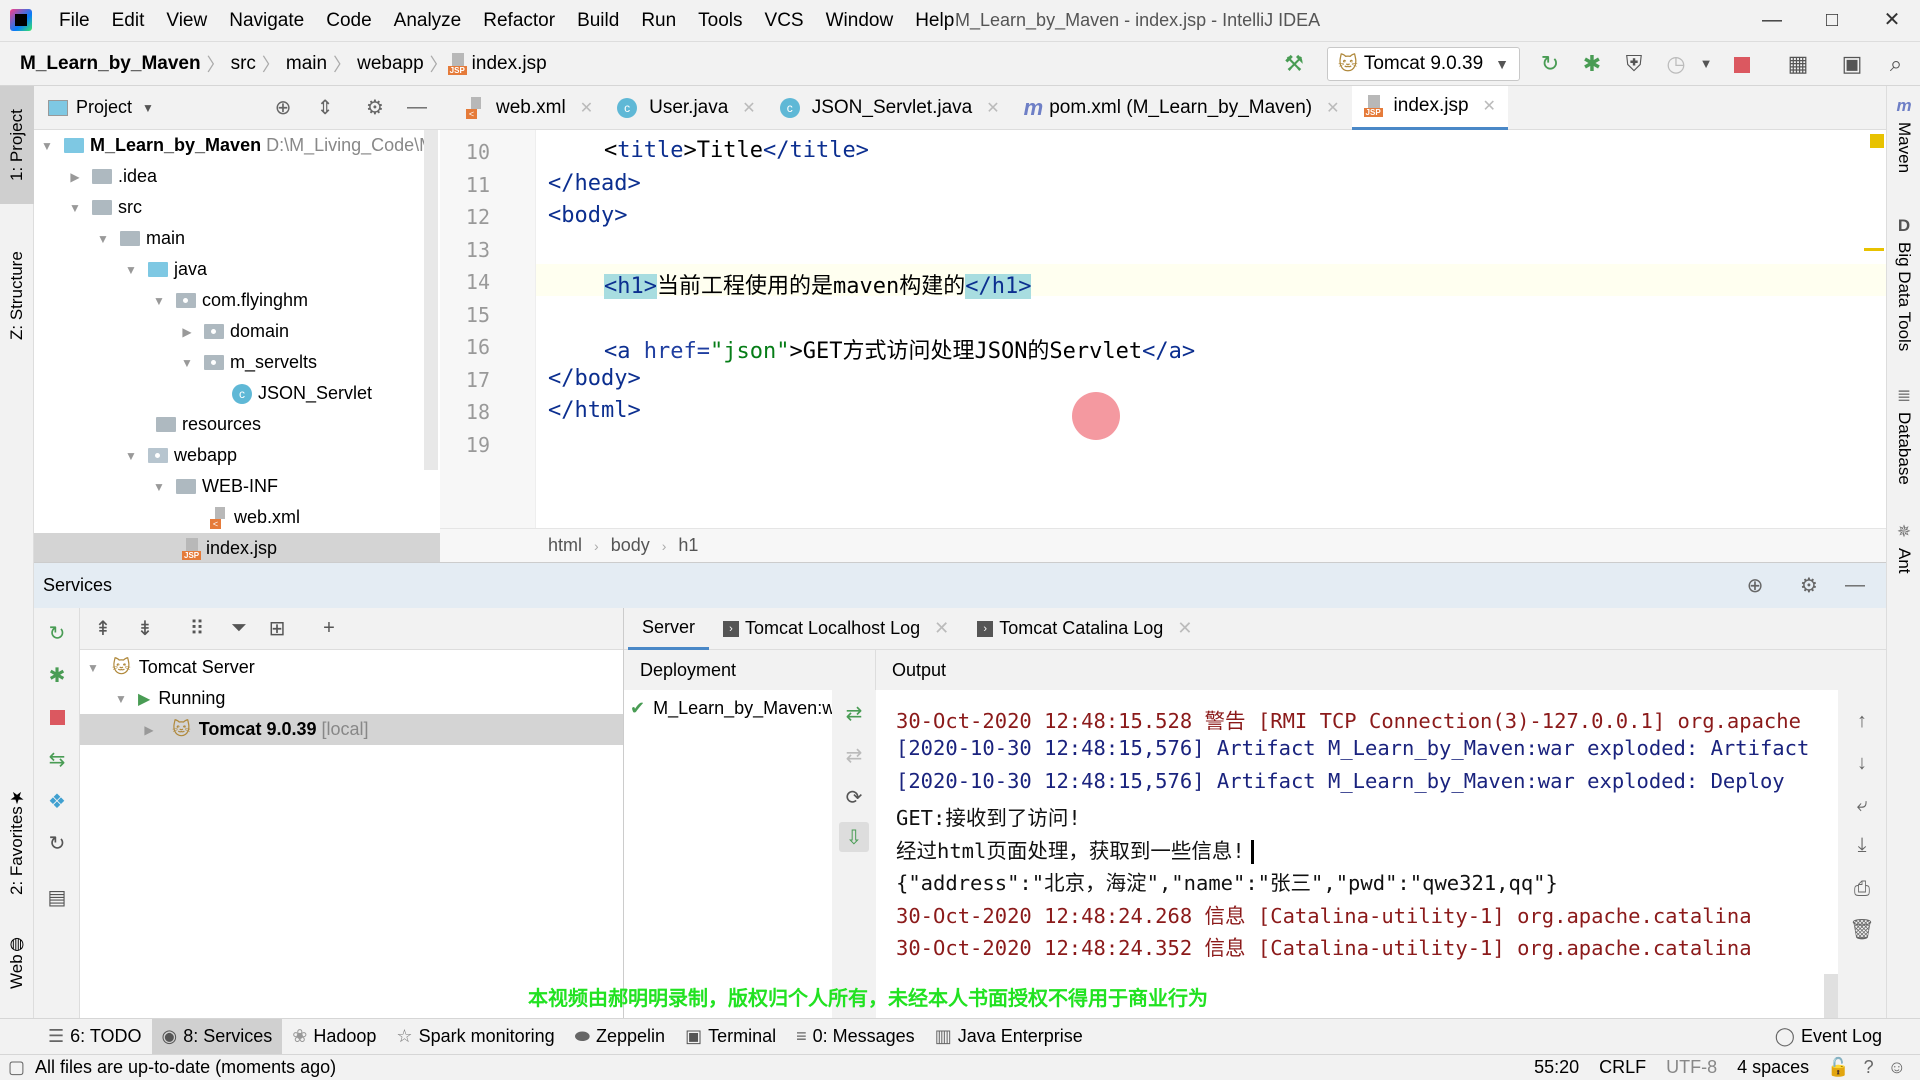 The width and height of the screenshot is (1920, 1080). Describe the element at coordinates (186, 21) in the screenshot. I see `menu-view: View` at that location.